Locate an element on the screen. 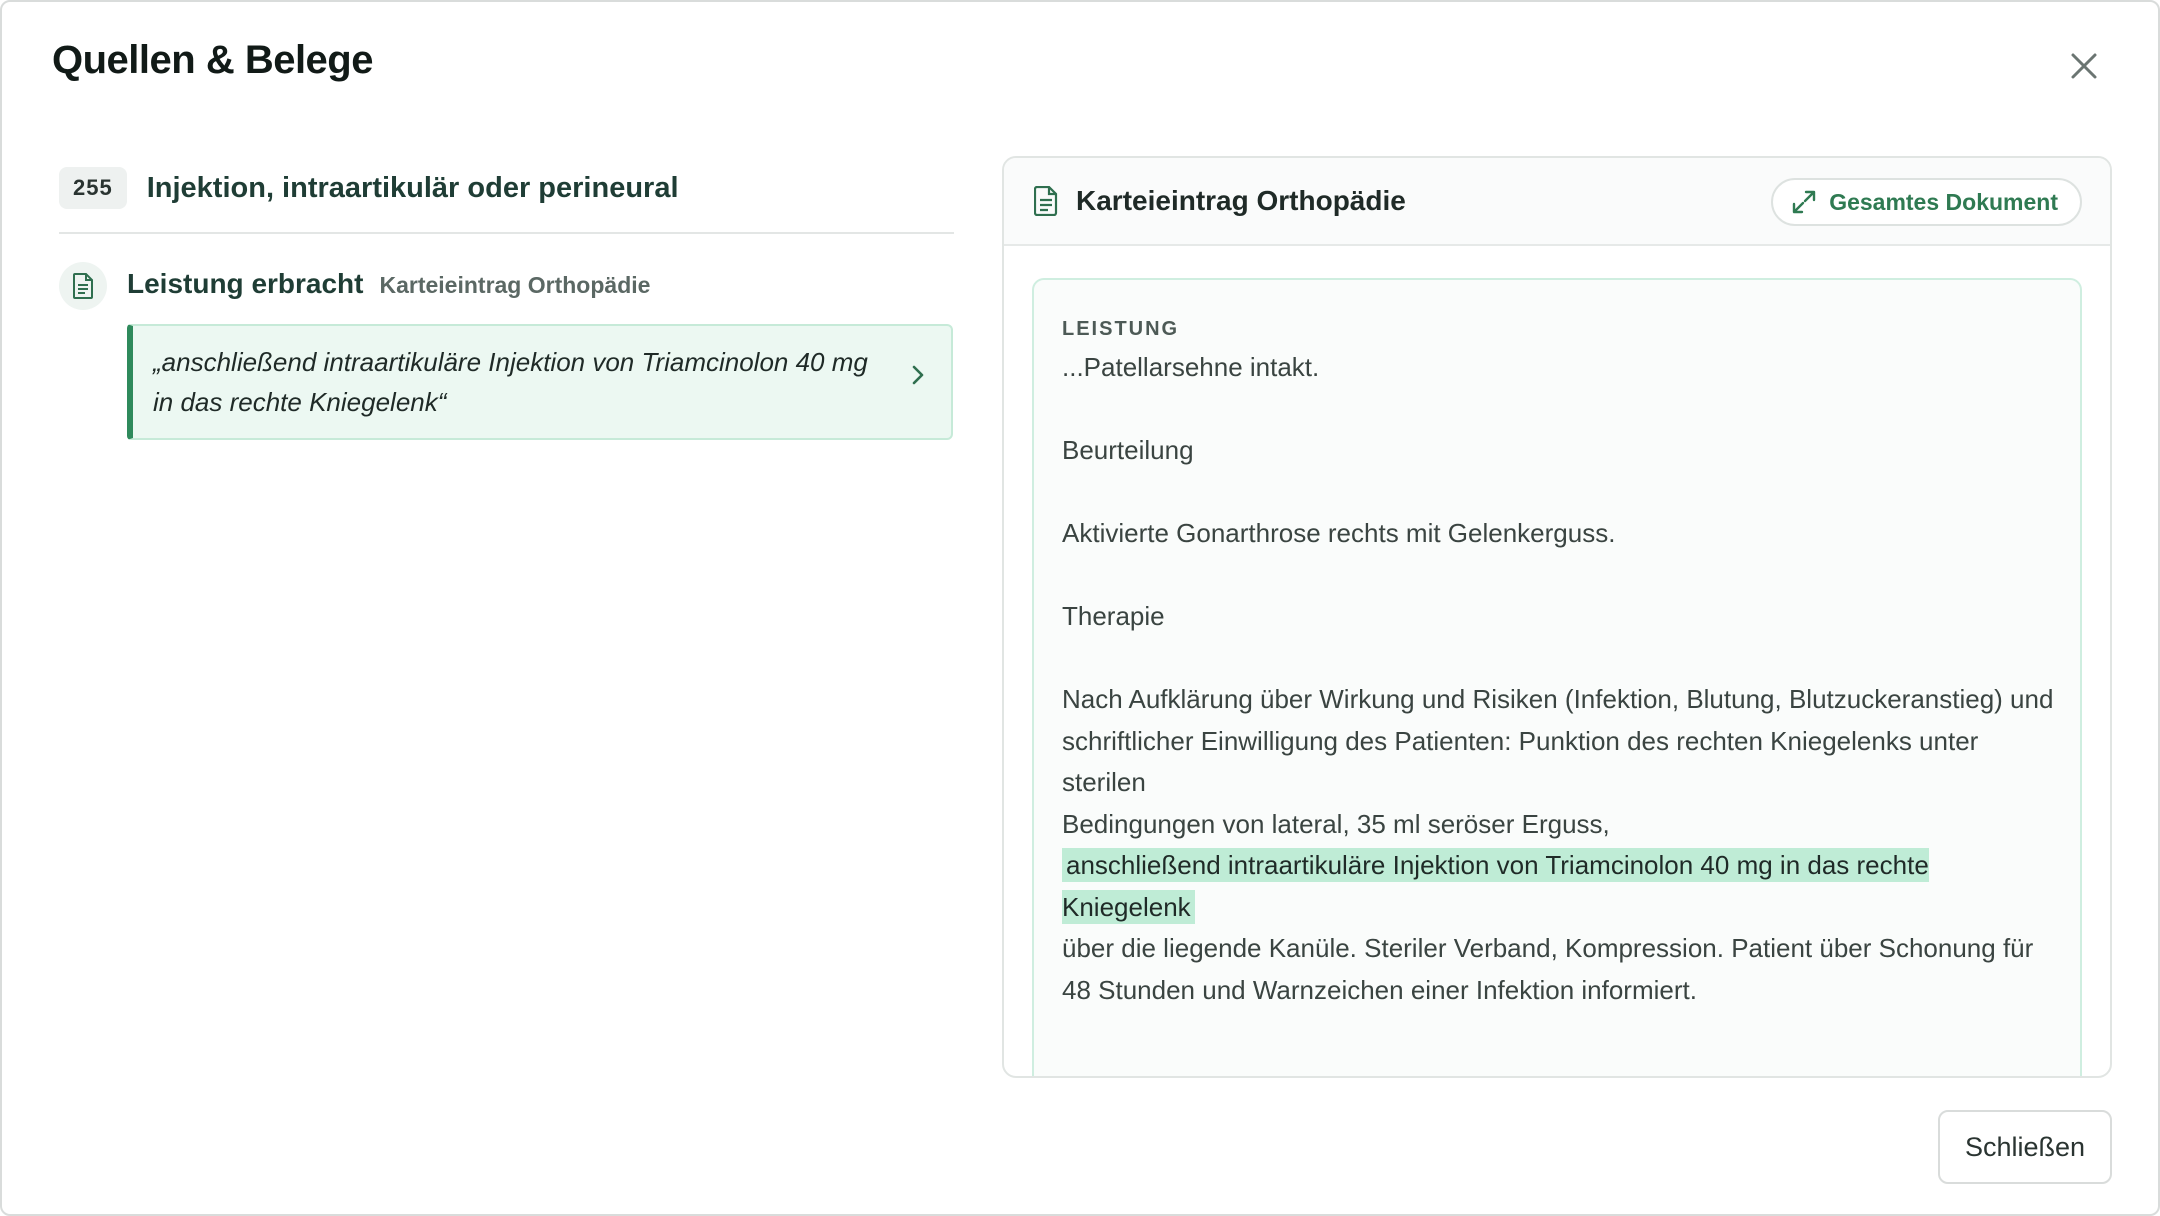  divider is located at coordinates (506, 233).